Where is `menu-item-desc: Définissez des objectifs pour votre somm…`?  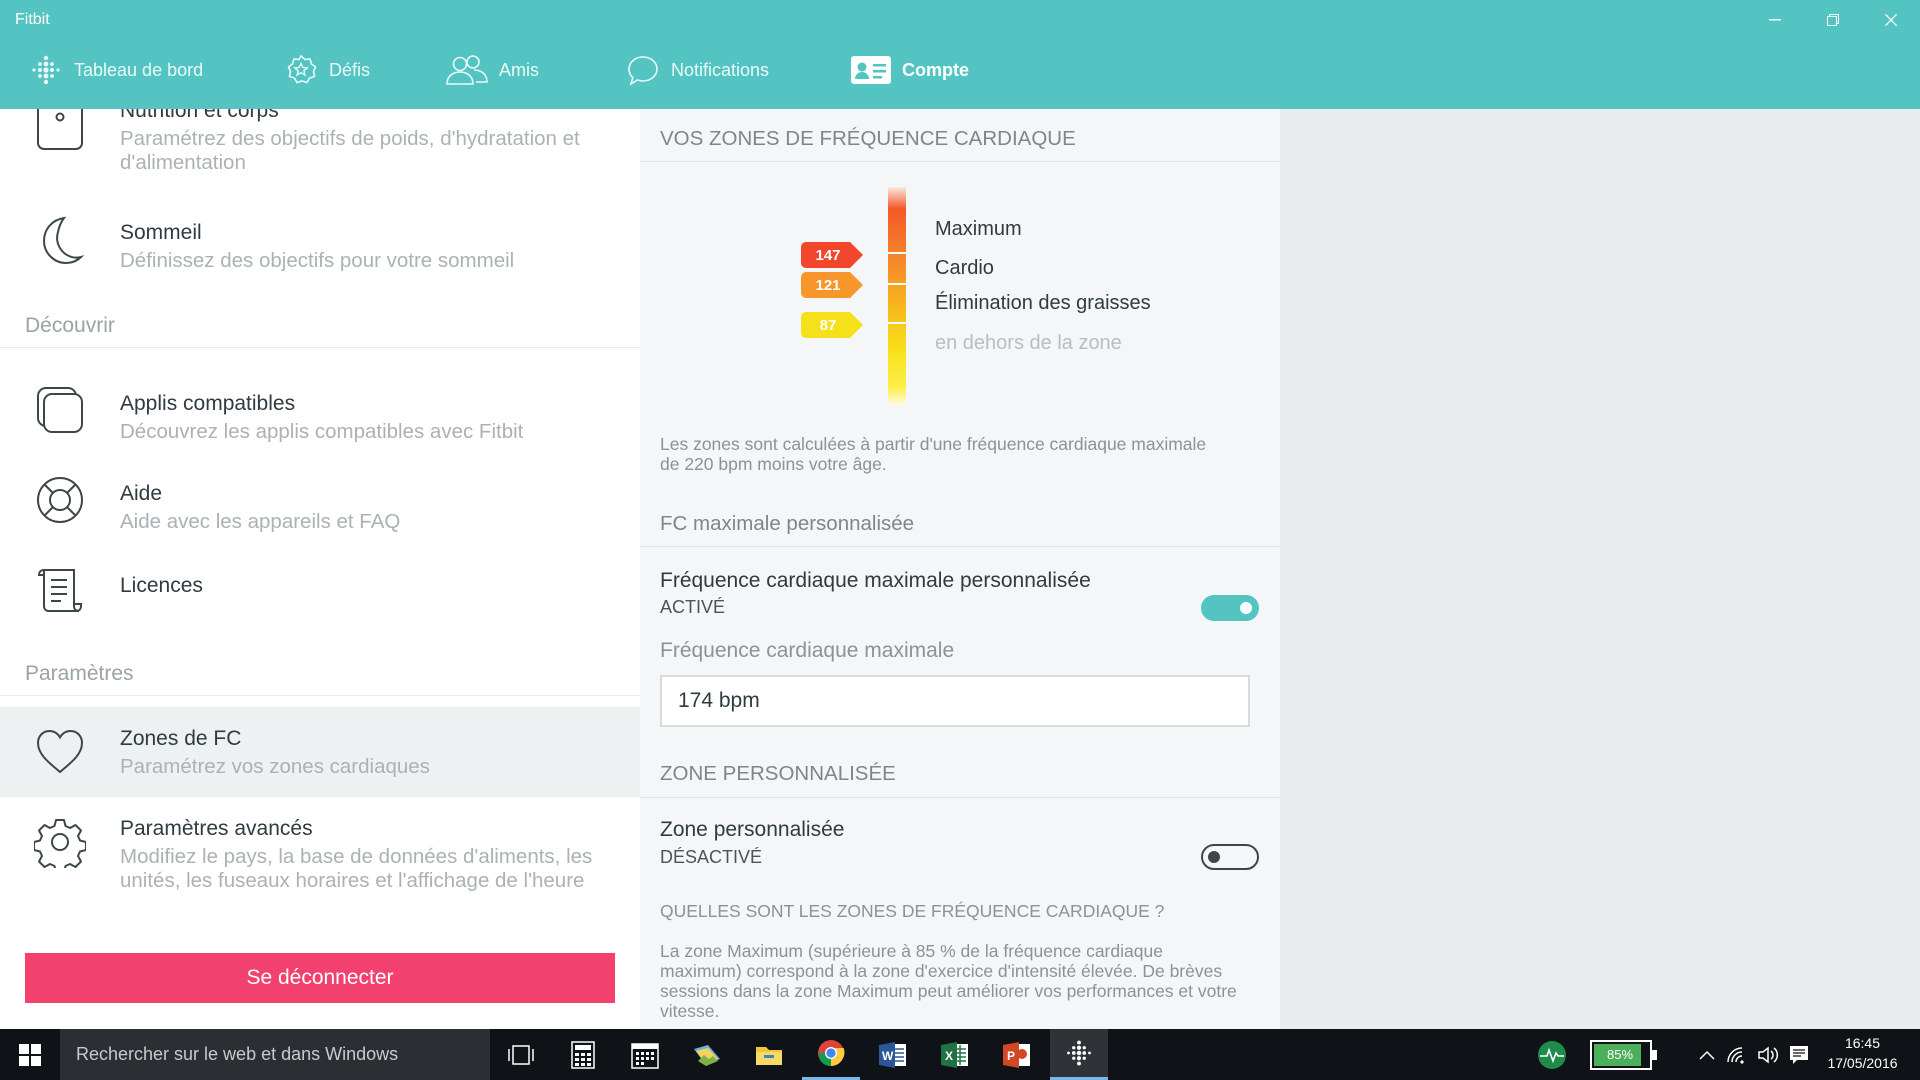
menu-item-desc: Définissez des objectifs pour votre somm… is located at coordinates (317, 260).